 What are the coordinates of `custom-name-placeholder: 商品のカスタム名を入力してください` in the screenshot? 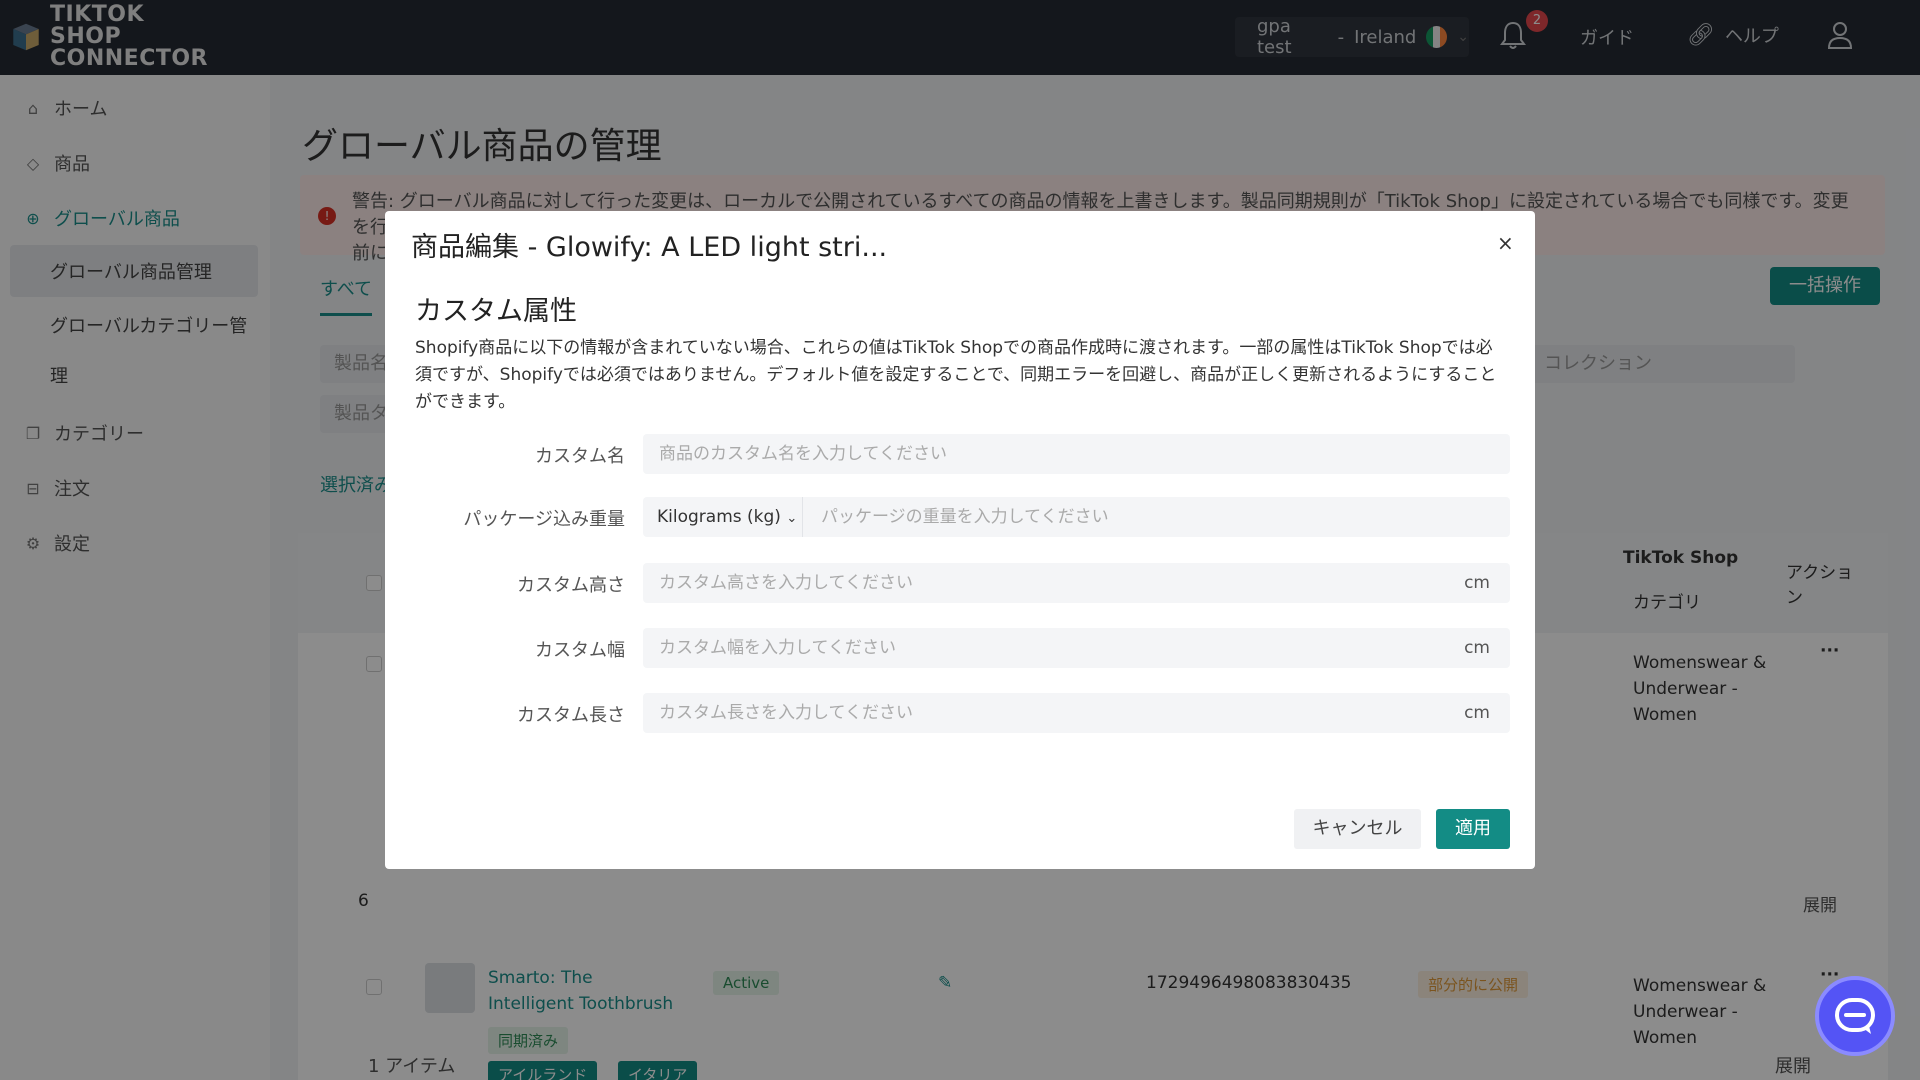 It's located at (803, 454).